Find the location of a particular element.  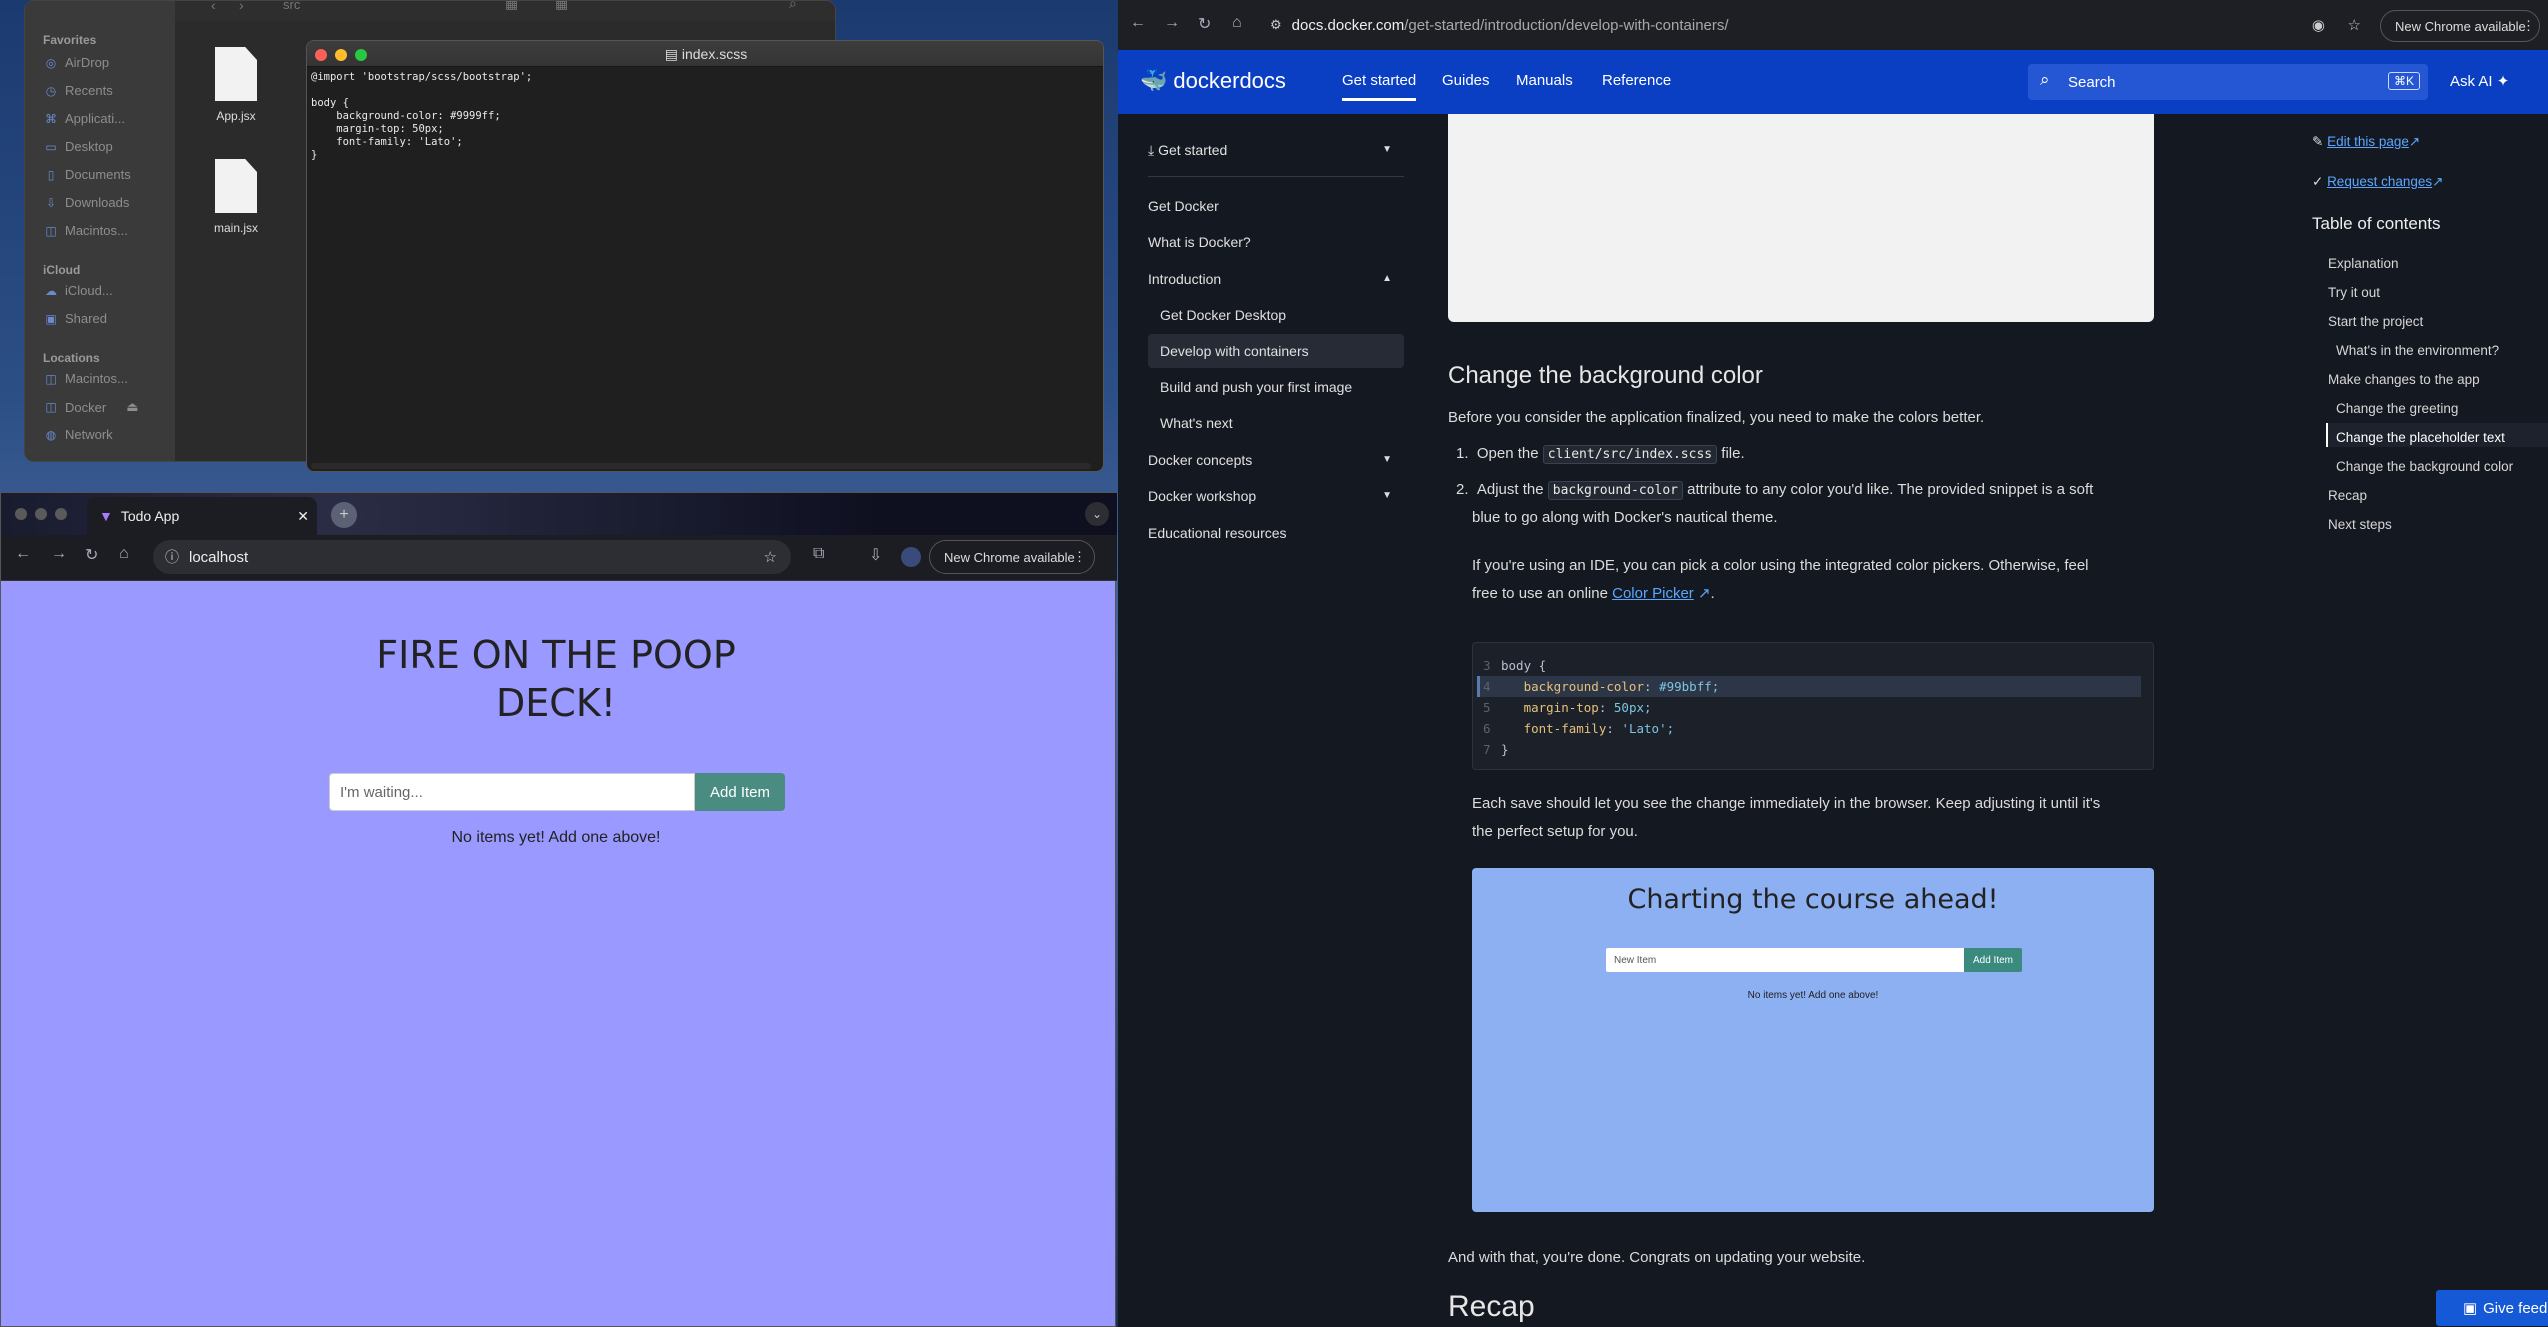

sidebar-item-docker-concepts: Docker concepts is located at coordinates (1200, 460).